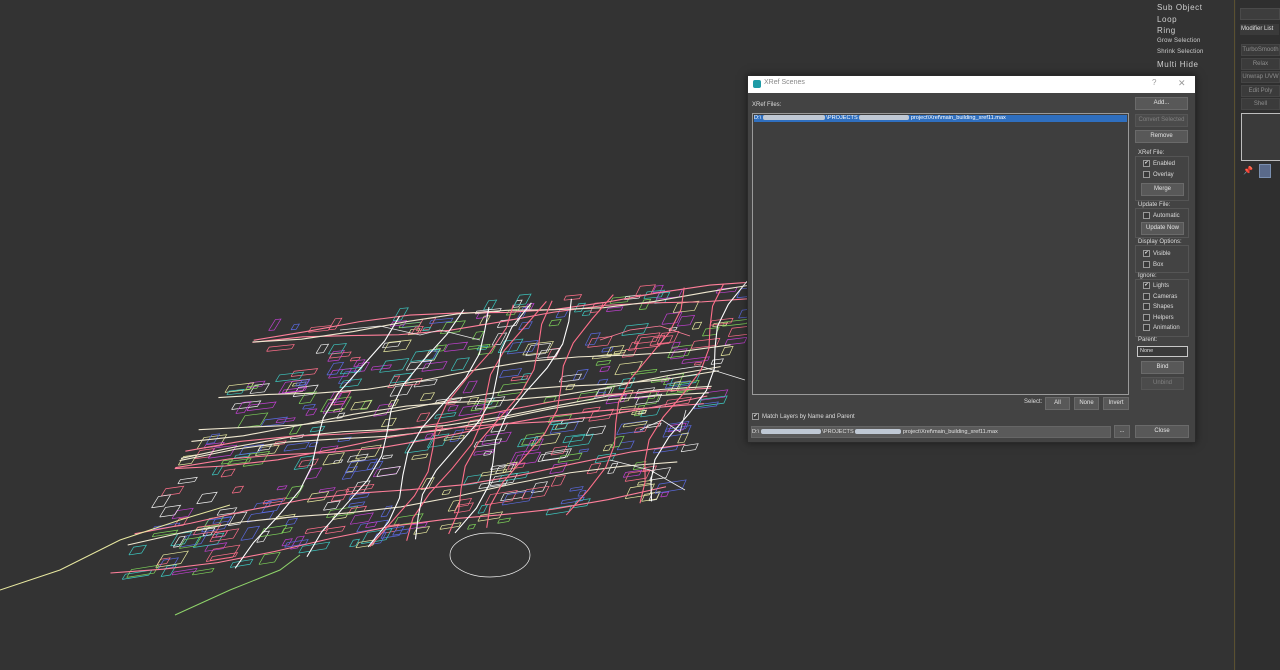 The image size is (1280, 670). What do you see at coordinates (1166, 30) in the screenshot?
I see `command-ring: Ring` at bounding box center [1166, 30].